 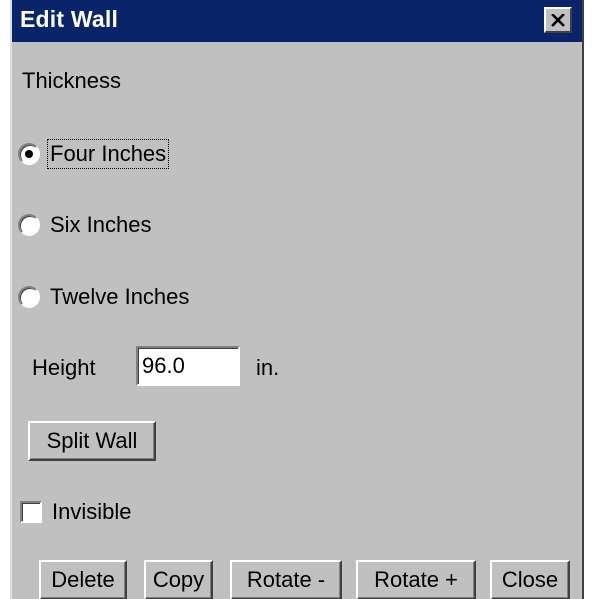 I want to click on height-label: Height, so click(x=64, y=367).